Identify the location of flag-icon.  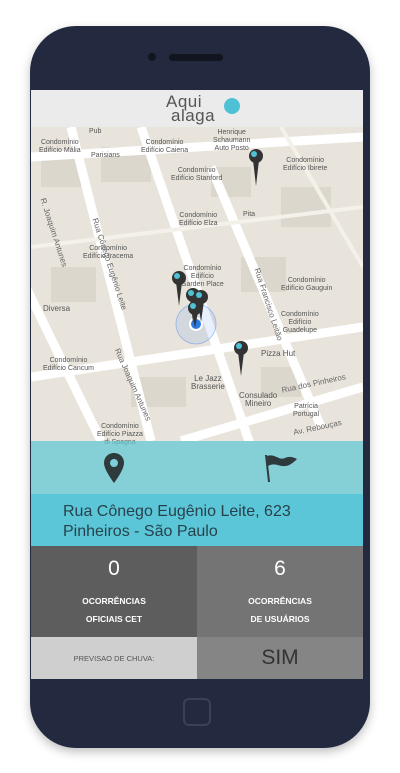
(281, 468).